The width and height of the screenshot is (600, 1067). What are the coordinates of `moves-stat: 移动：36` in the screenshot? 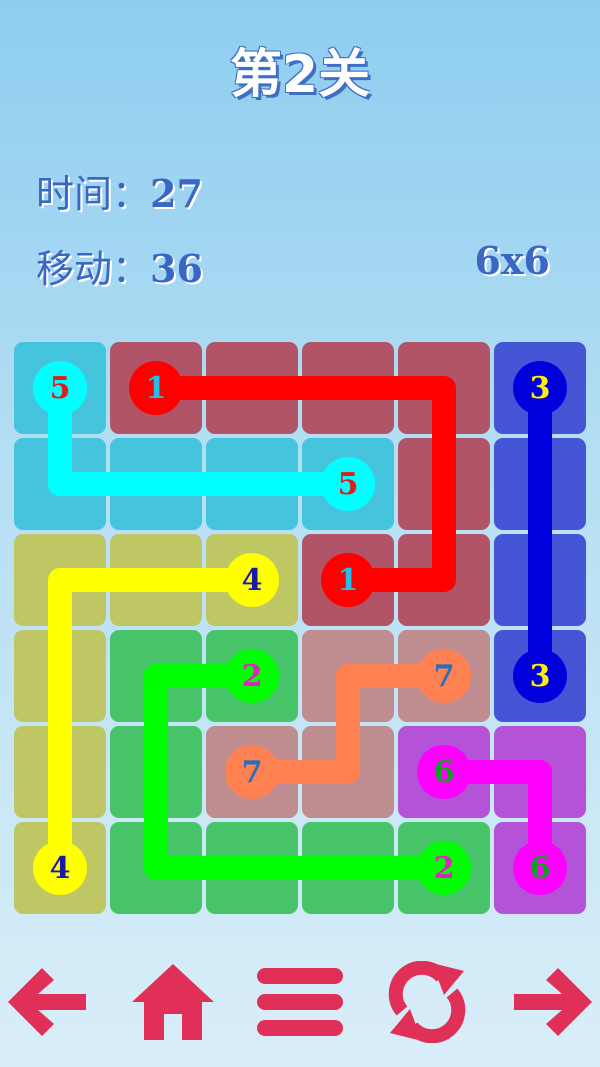 It's located at (119, 265).